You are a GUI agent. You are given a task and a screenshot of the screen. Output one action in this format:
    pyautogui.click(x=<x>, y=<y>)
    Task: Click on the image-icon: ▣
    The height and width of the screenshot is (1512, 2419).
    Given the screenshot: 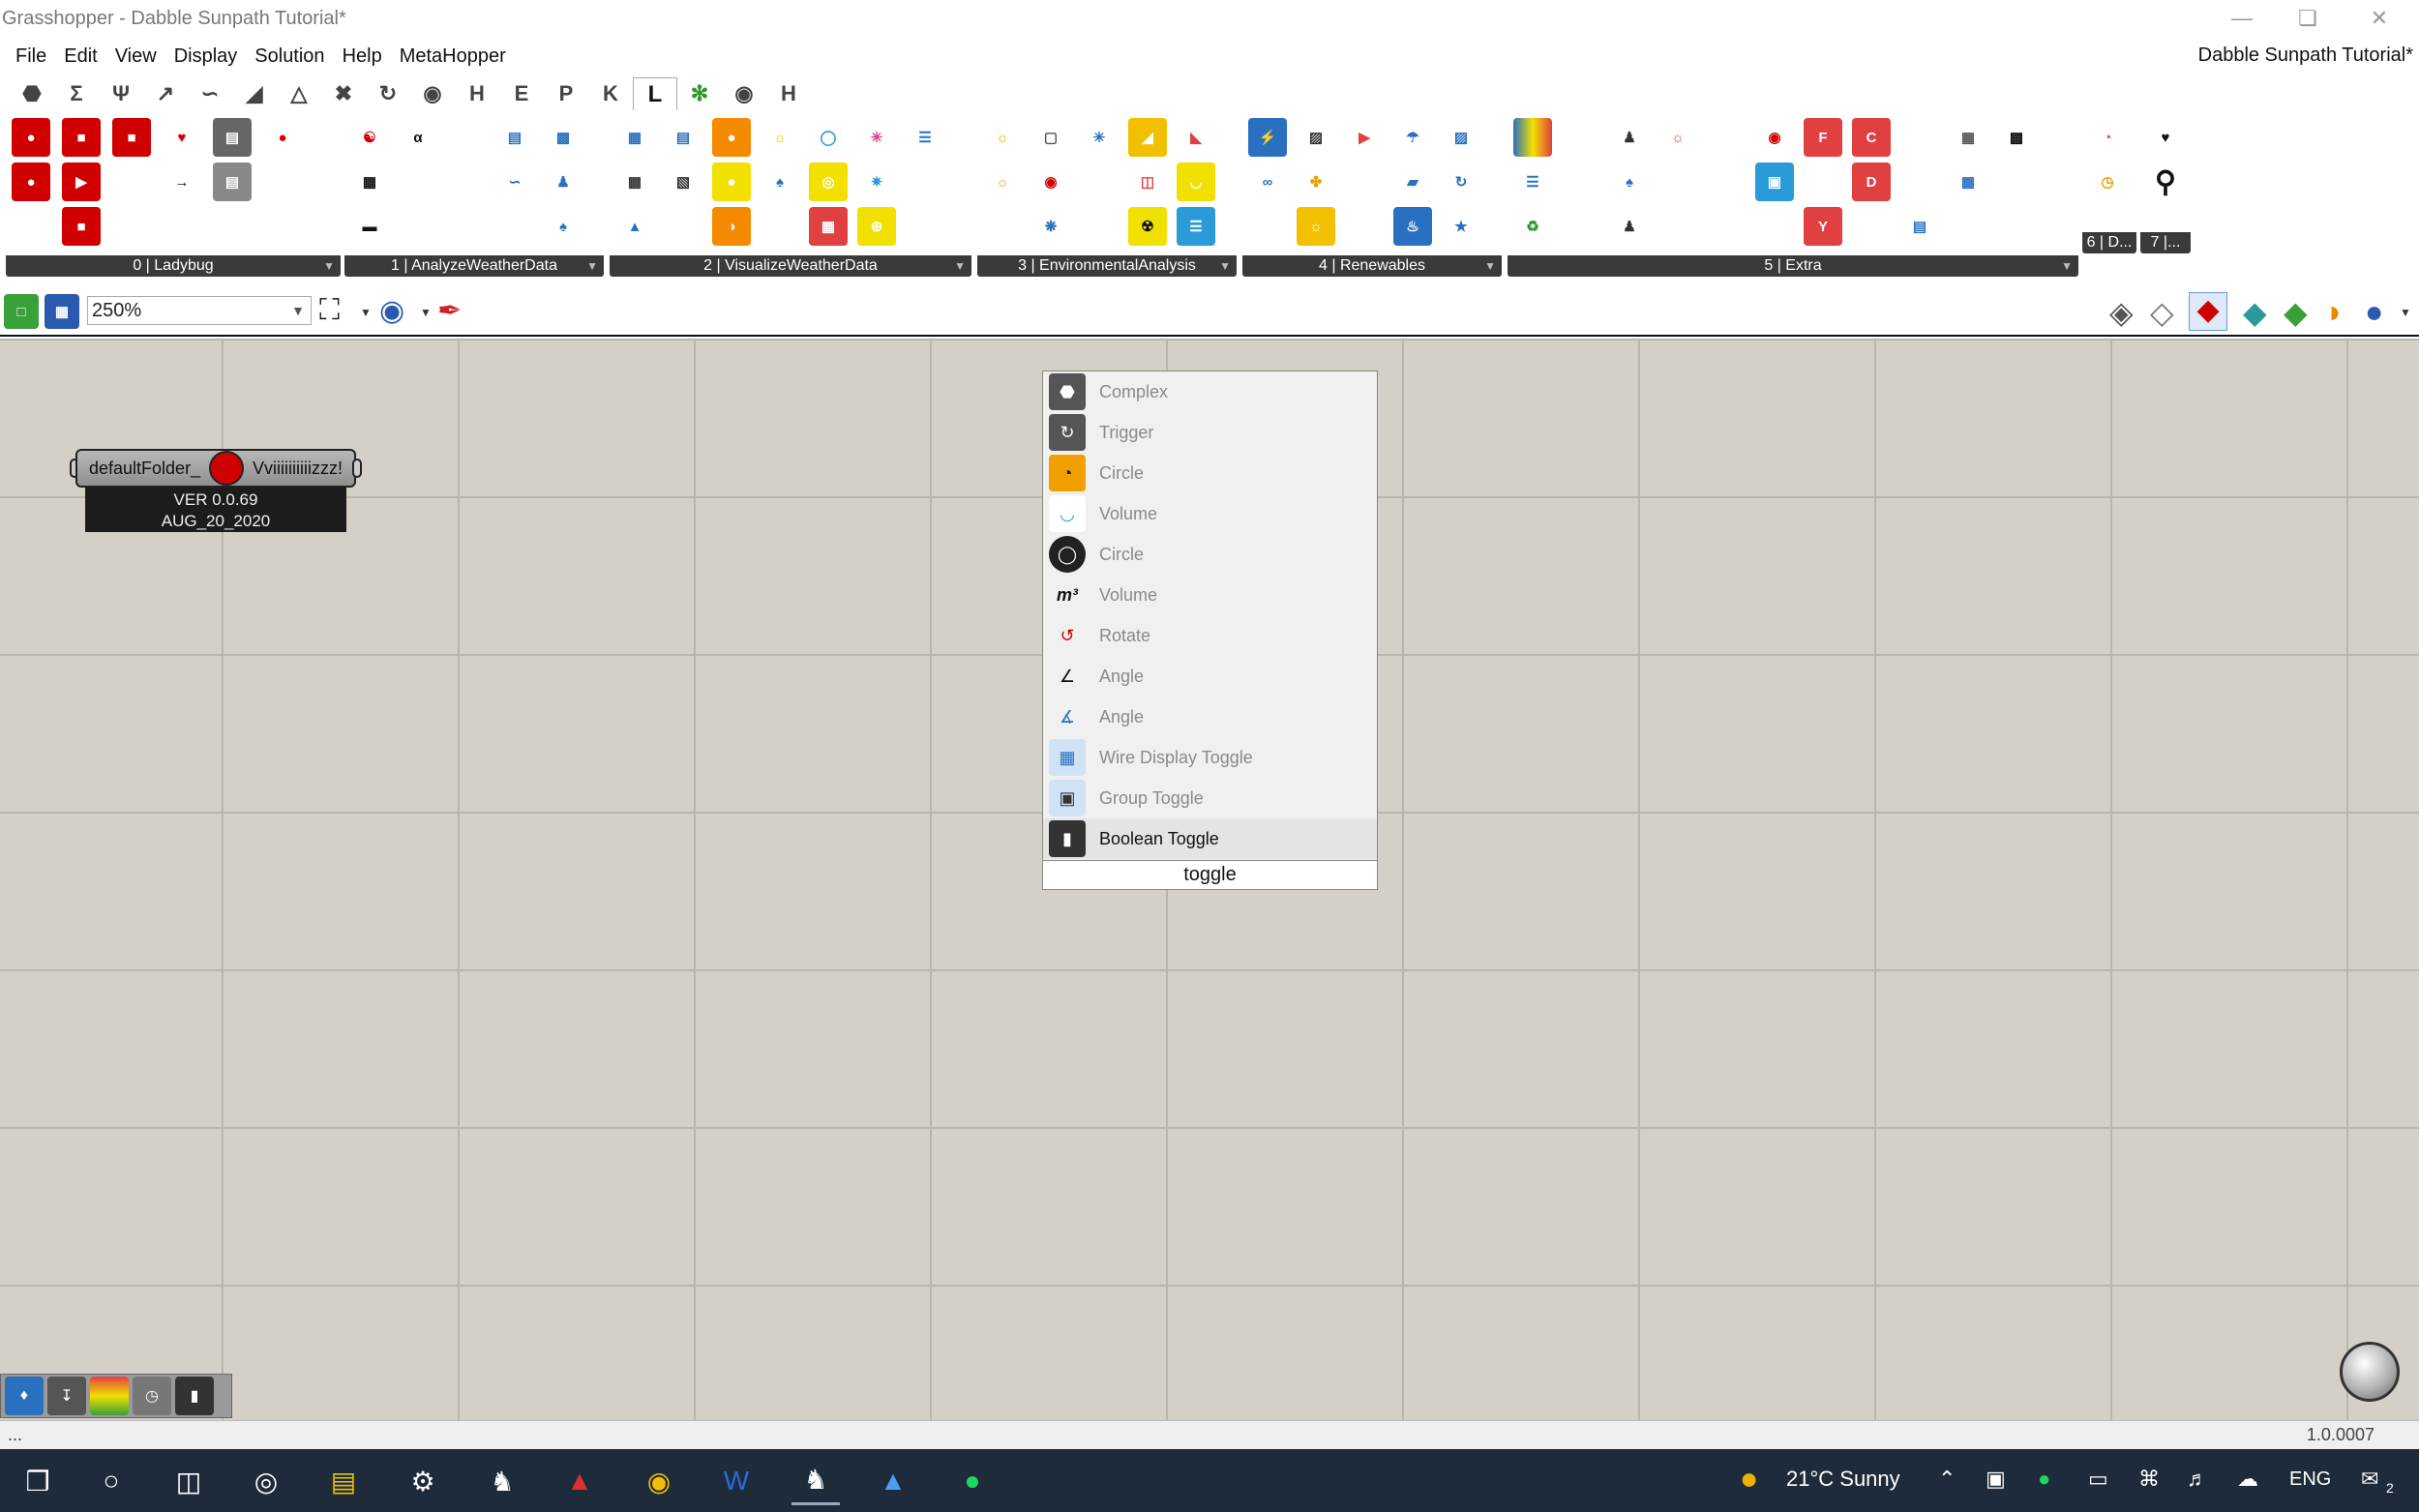 What is the action you would take?
    pyautogui.click(x=1774, y=182)
    